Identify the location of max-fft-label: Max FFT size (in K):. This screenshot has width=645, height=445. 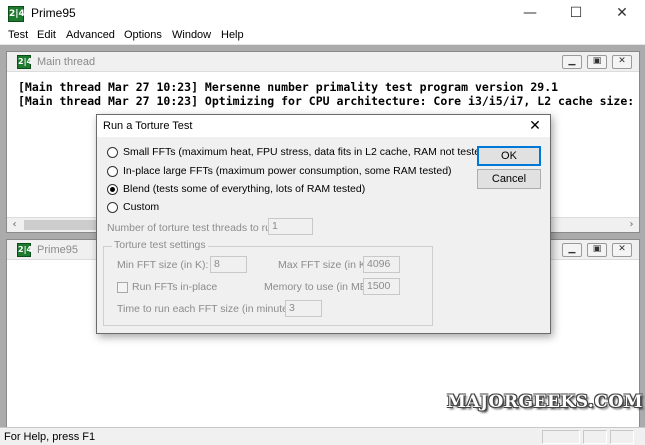
(325, 265).